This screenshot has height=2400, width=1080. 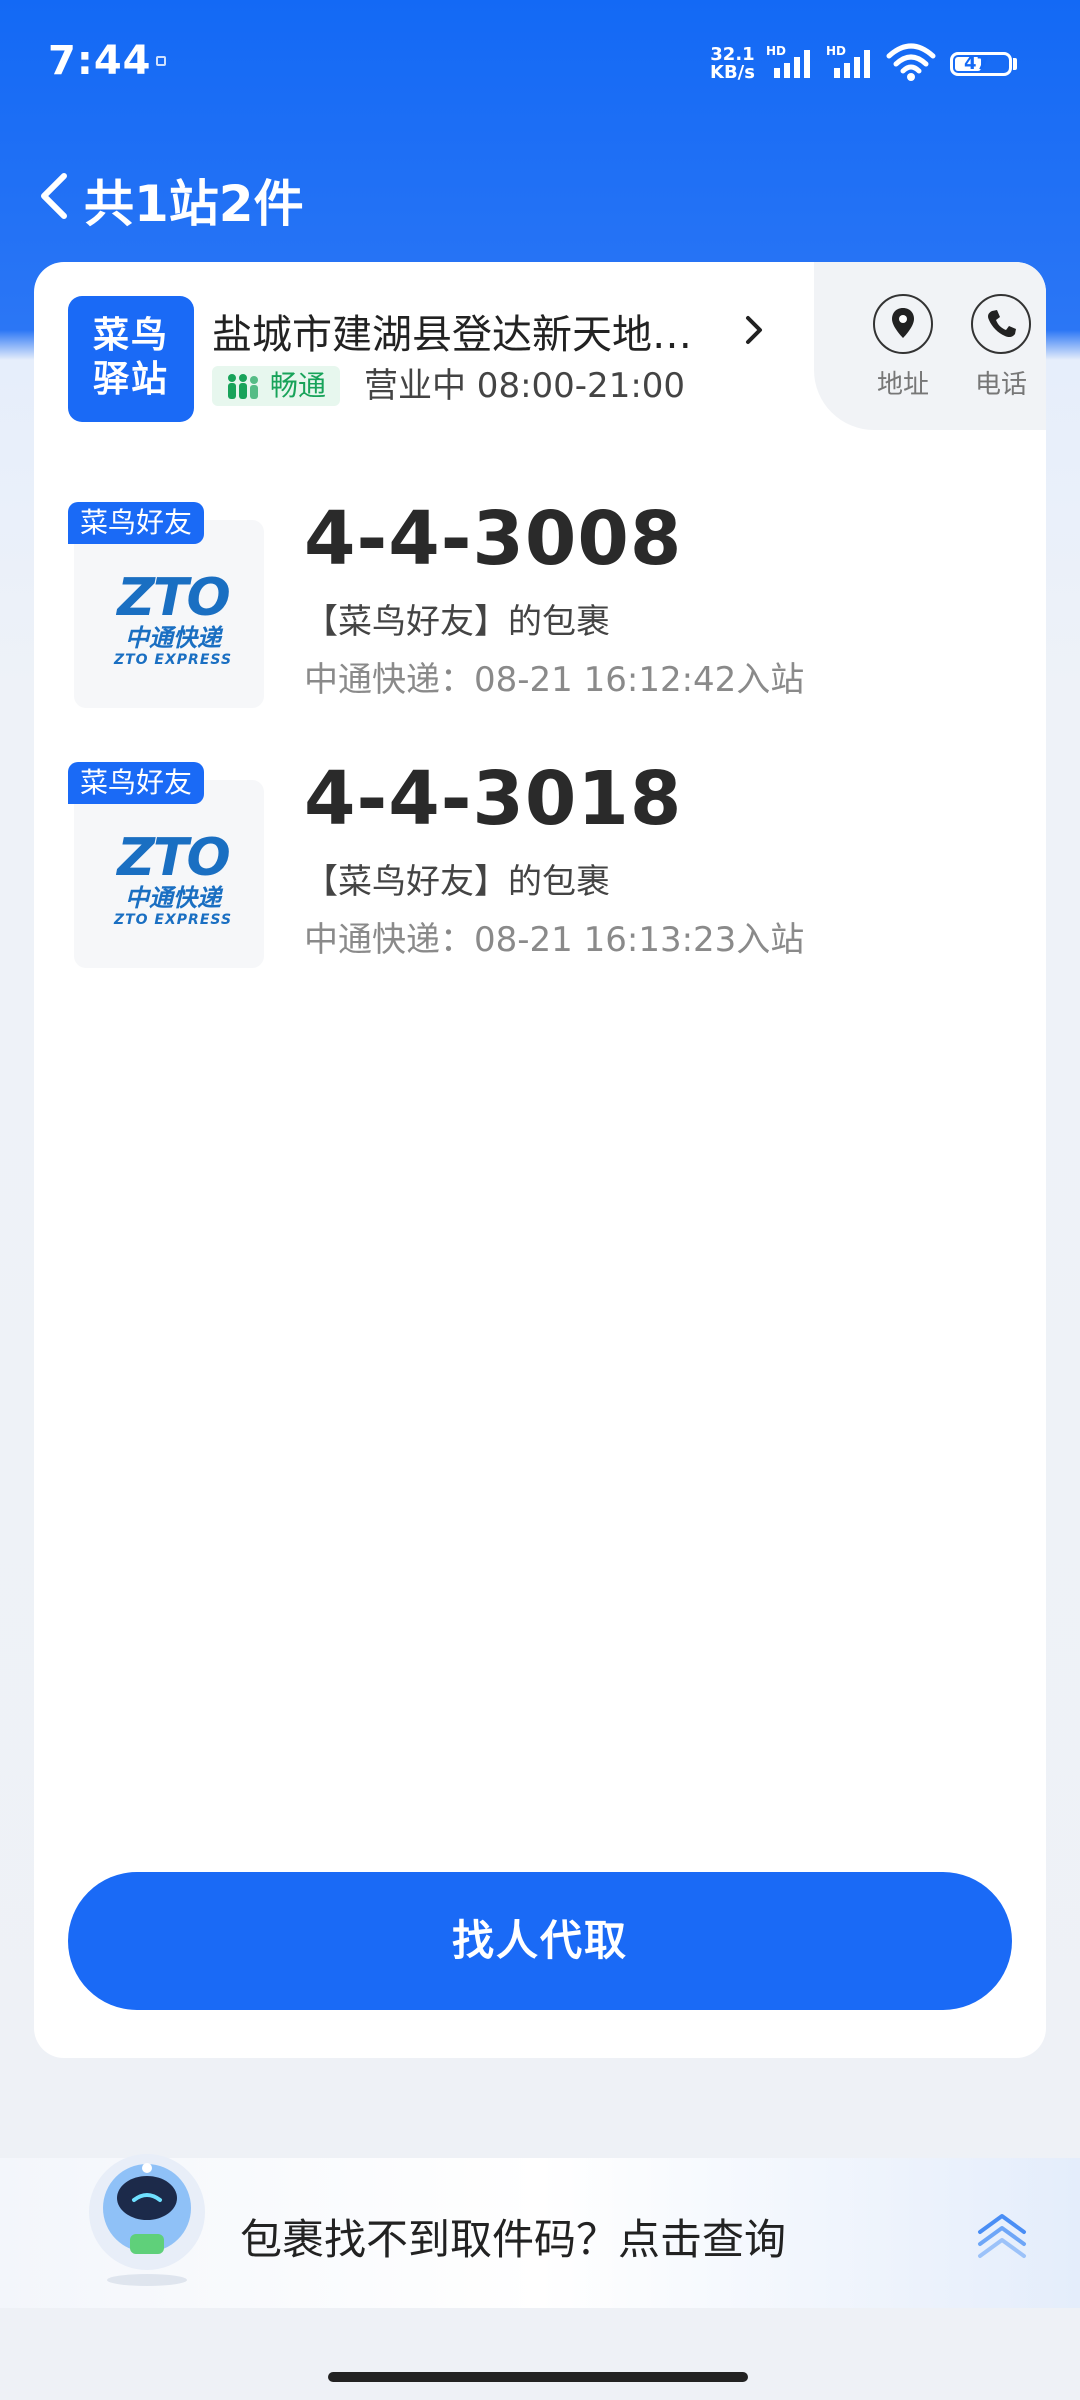 I want to click on cainiao-station-logo: 菜鸟 驿站, so click(x=131, y=359).